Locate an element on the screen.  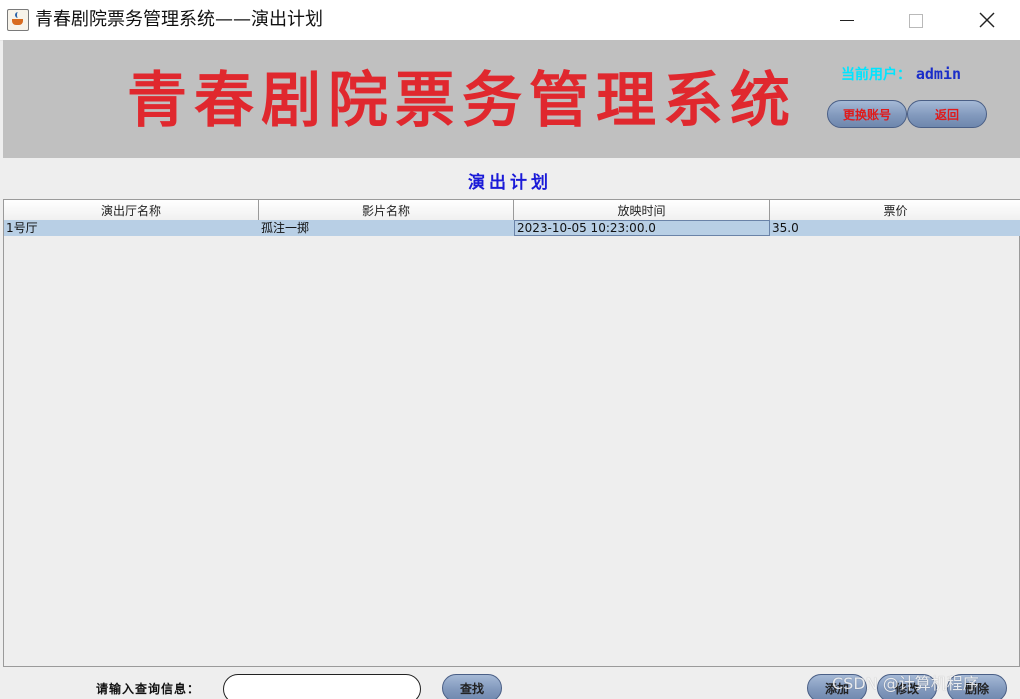
maximize-button is located at coordinates (916, 20).